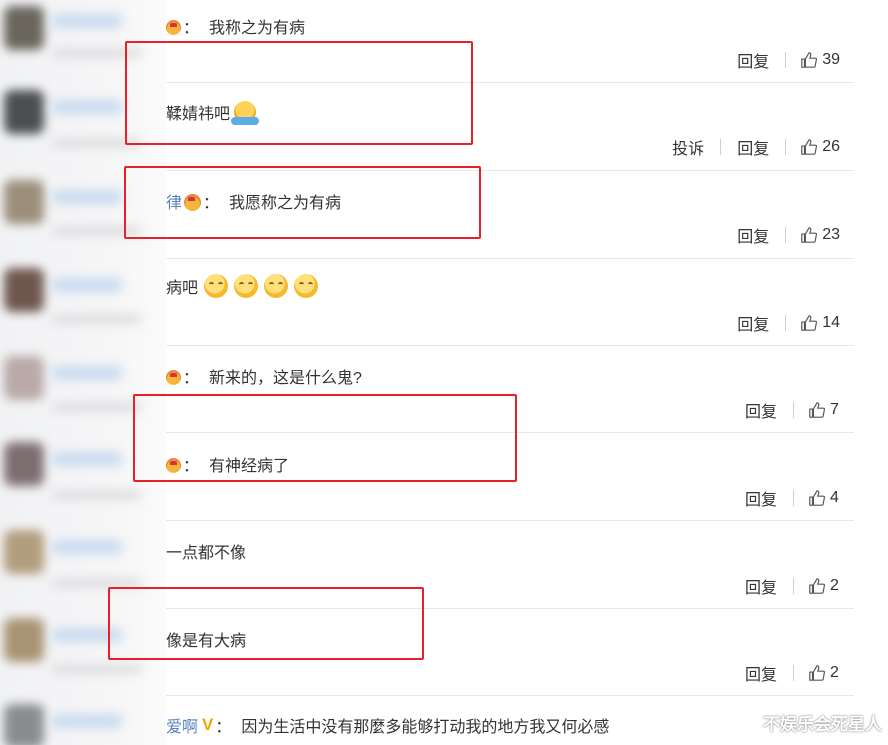 The height and width of the screenshot is (745, 888). Describe the element at coordinates (787, 235) in the screenshot. I see `comment-actions: 回复 23` at that location.